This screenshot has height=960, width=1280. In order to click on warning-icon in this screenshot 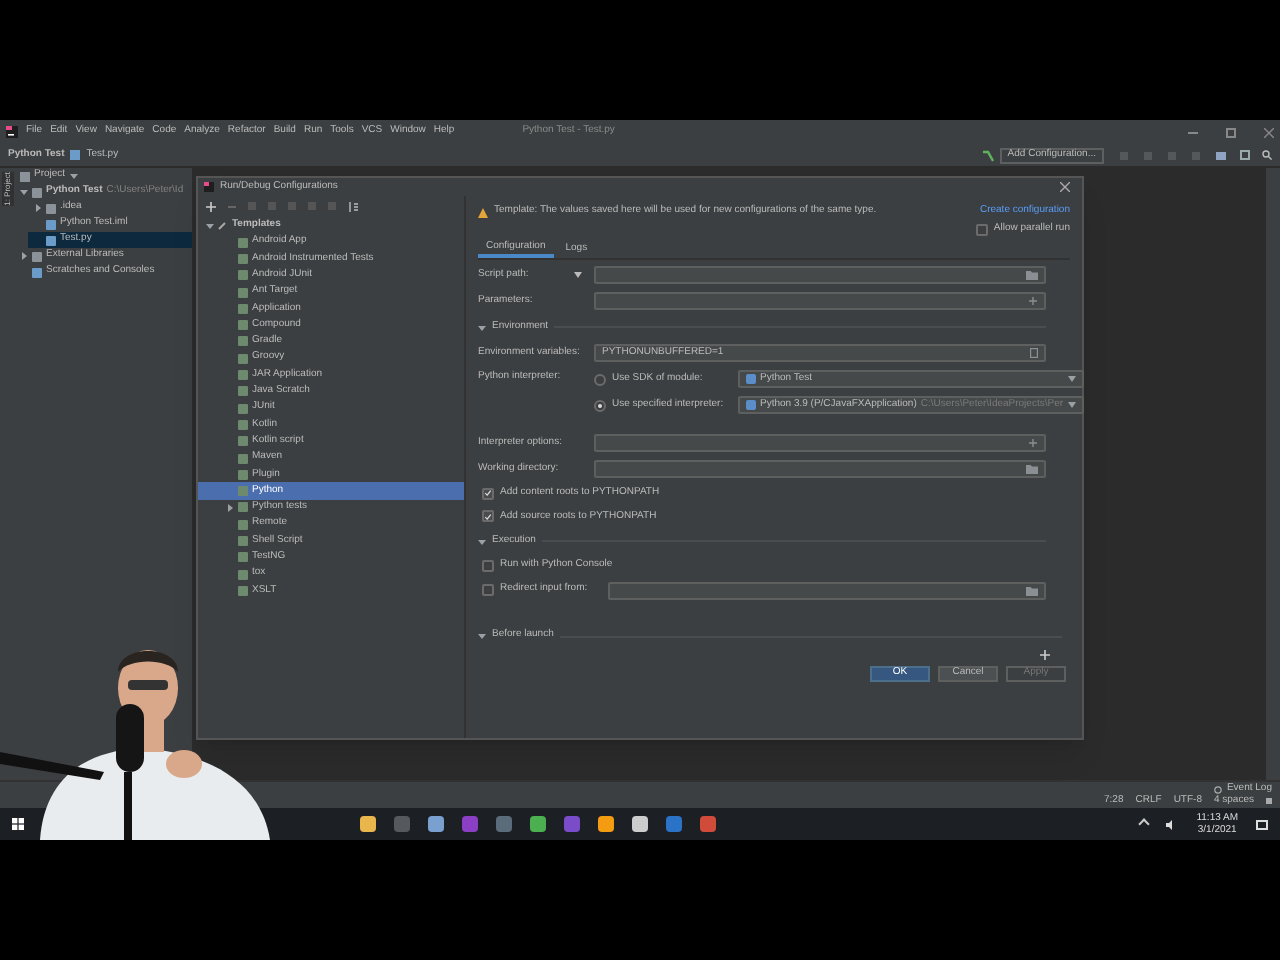, I will do `click(483, 212)`.